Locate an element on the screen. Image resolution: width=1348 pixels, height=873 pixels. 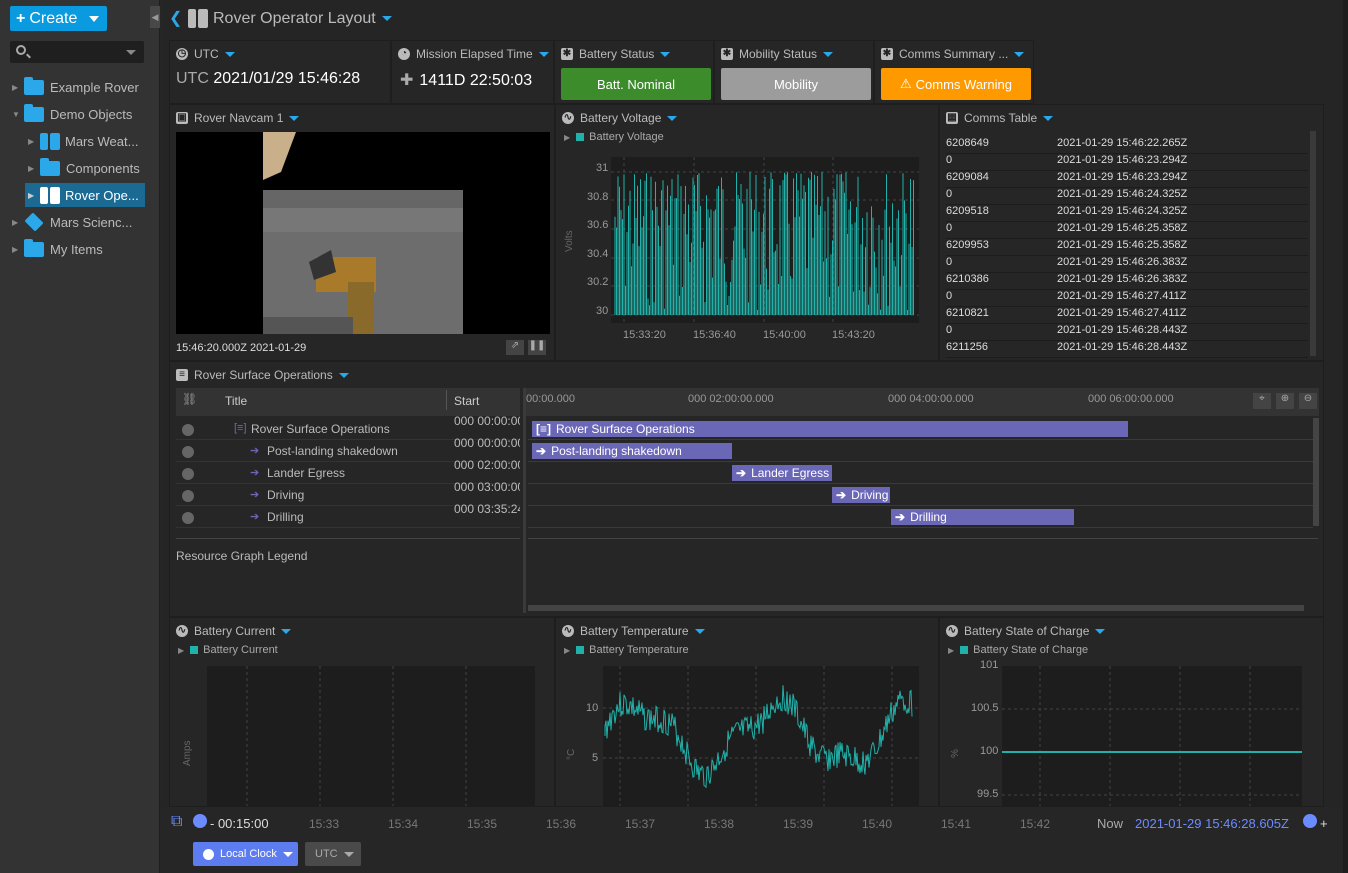
col-start: Start is located at coordinates (466, 401).